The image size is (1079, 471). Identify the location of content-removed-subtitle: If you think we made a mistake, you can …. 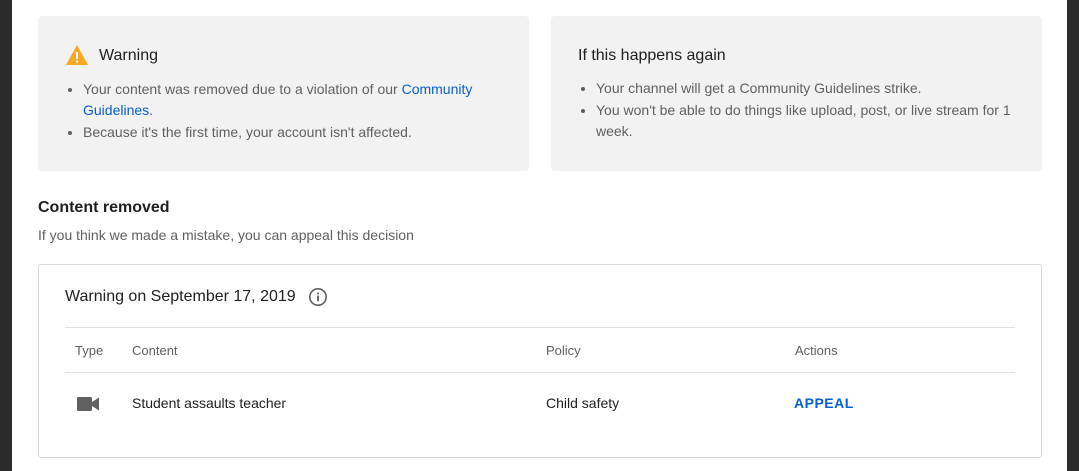
(226, 235).